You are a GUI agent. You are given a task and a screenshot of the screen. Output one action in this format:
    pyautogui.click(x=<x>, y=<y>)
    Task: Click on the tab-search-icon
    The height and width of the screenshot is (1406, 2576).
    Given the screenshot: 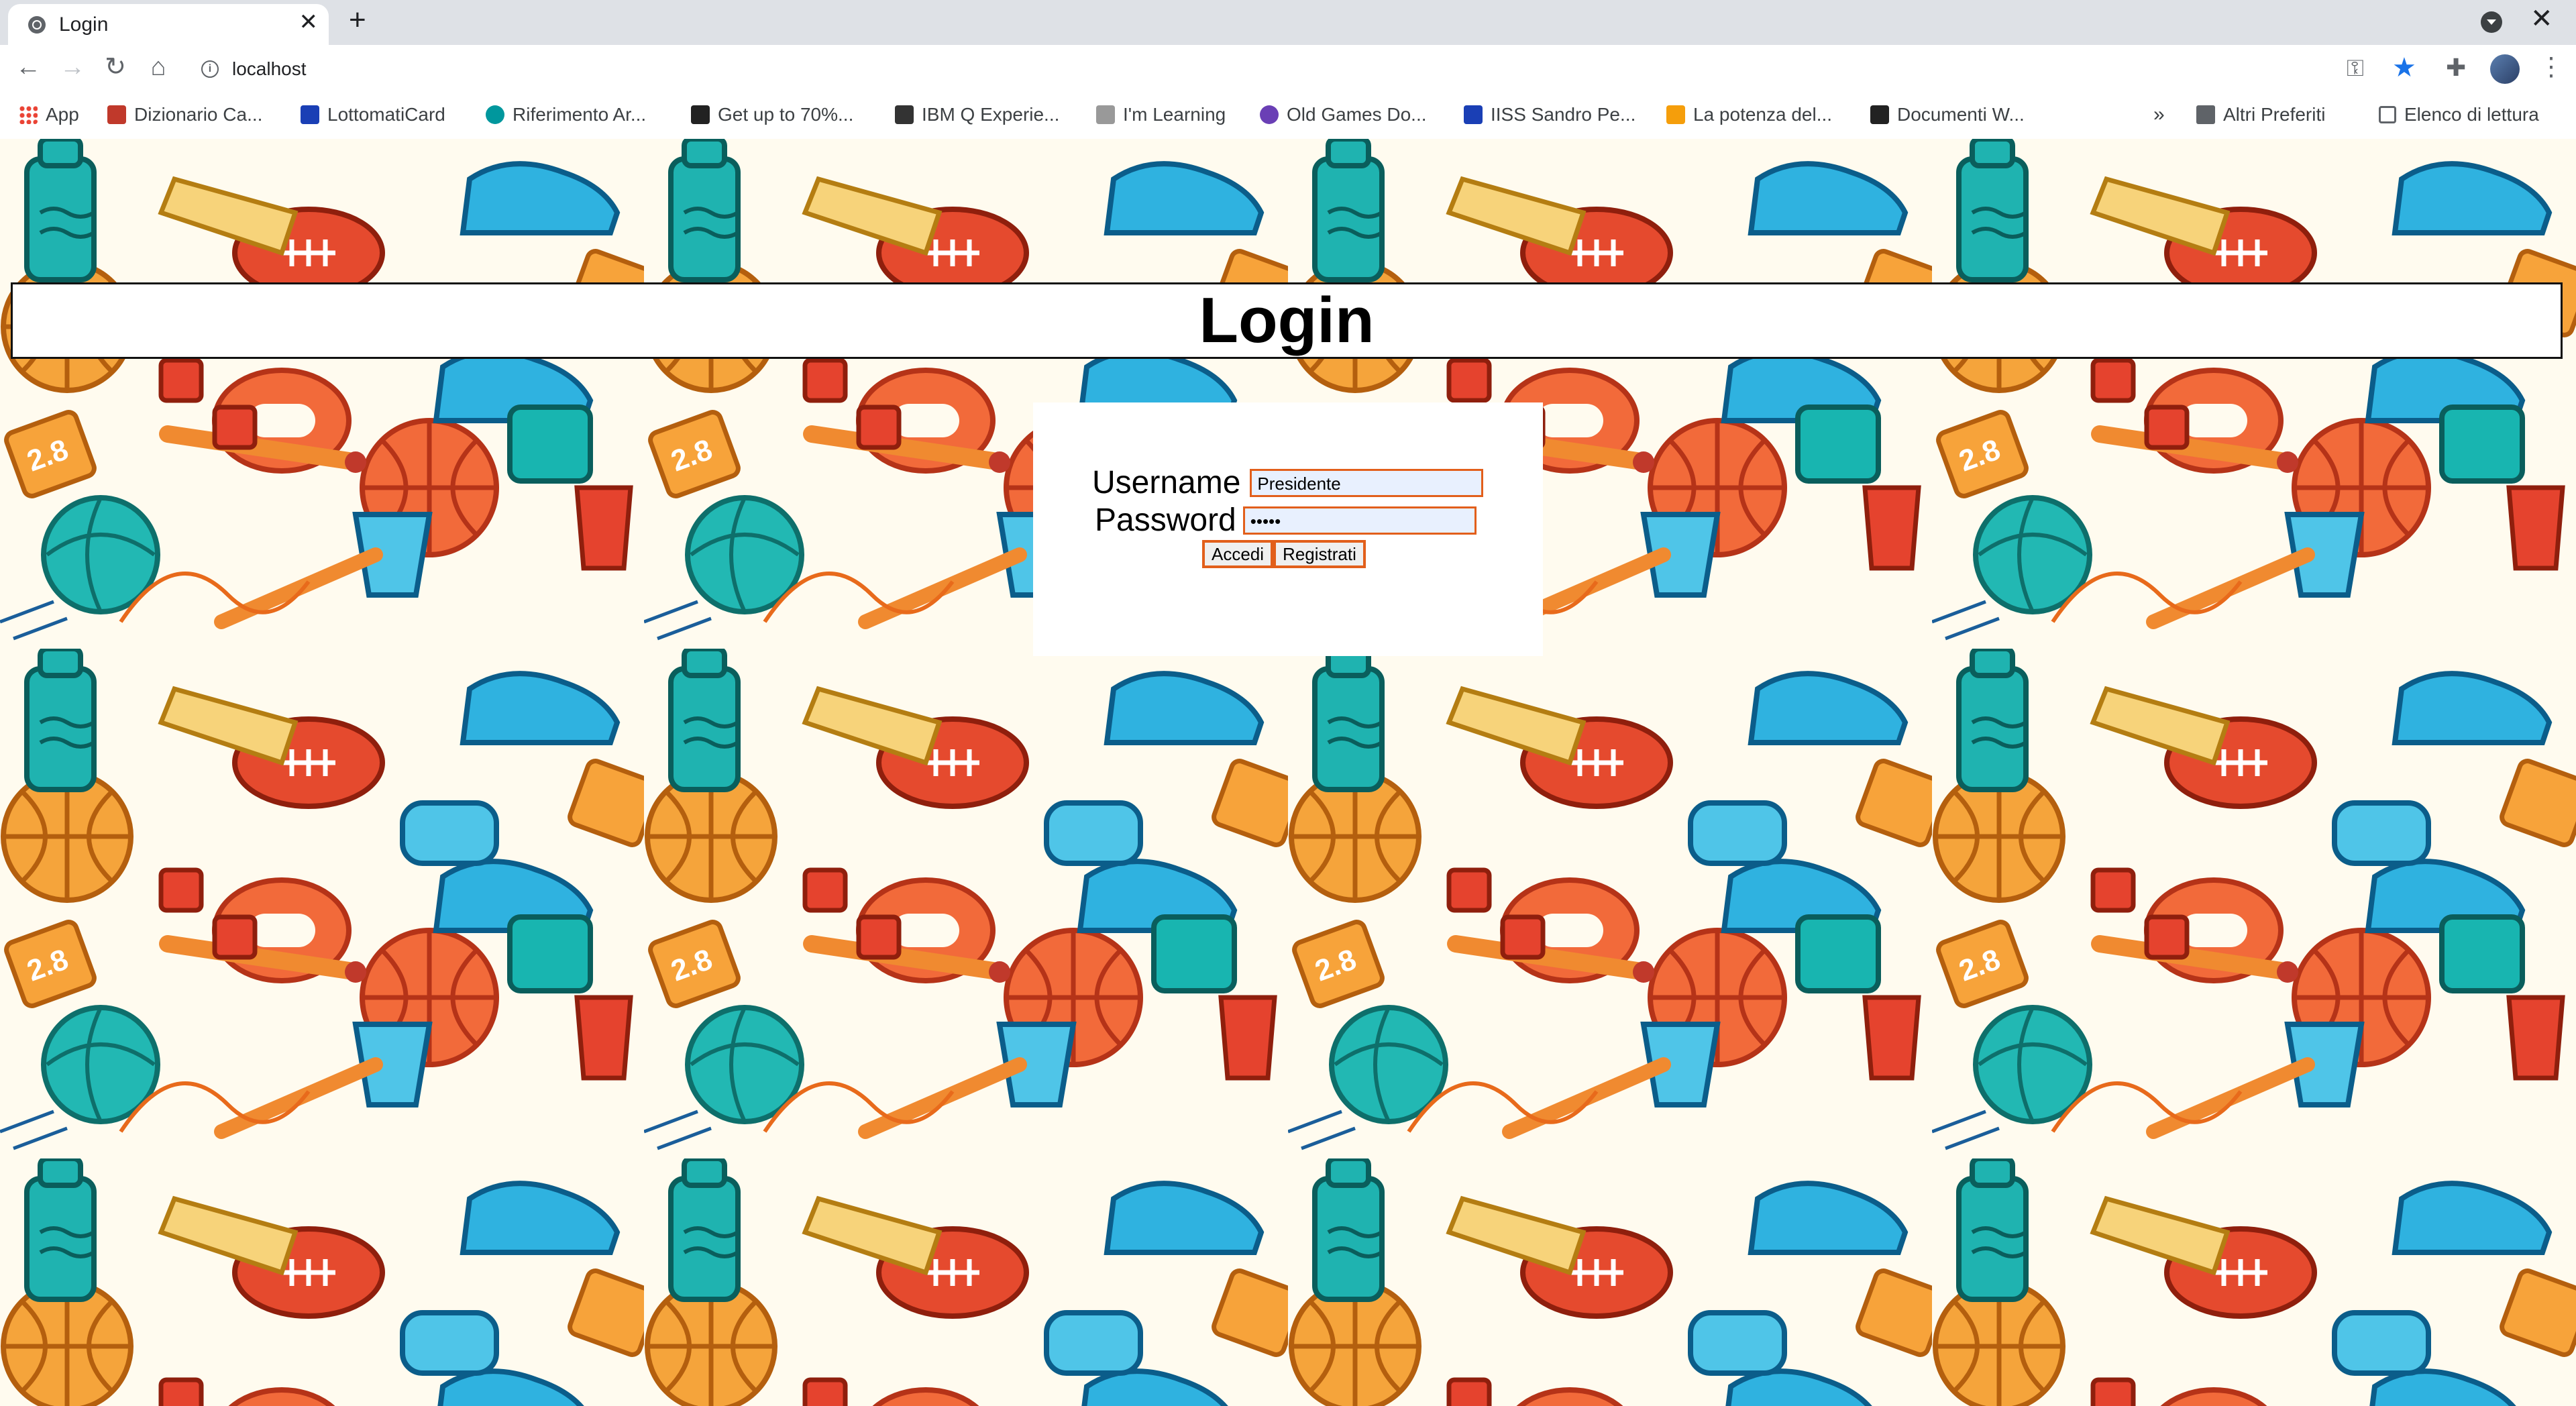 What is the action you would take?
    pyautogui.click(x=2491, y=22)
    